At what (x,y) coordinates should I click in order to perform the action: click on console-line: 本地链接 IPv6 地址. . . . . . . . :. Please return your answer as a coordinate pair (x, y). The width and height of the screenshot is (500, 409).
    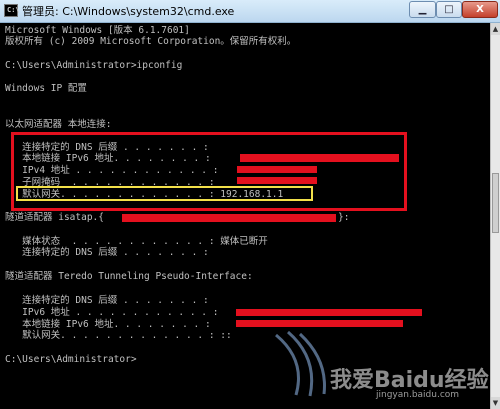
    Looking at the image, I should click on (108, 324).